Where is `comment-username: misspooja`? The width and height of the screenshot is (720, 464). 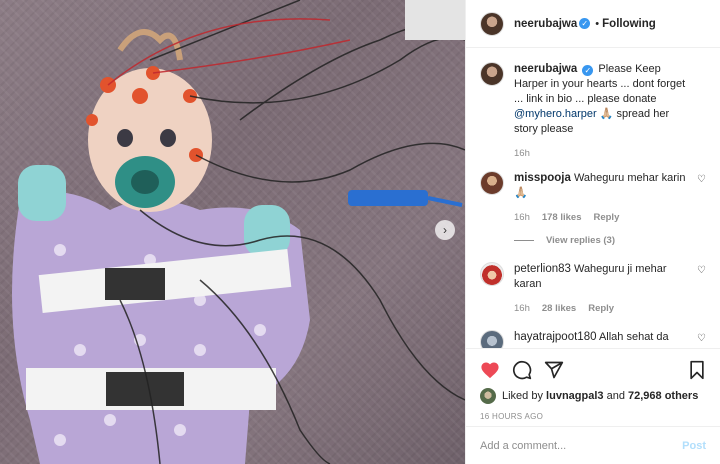
comment-username: misspooja is located at coordinates (542, 178).